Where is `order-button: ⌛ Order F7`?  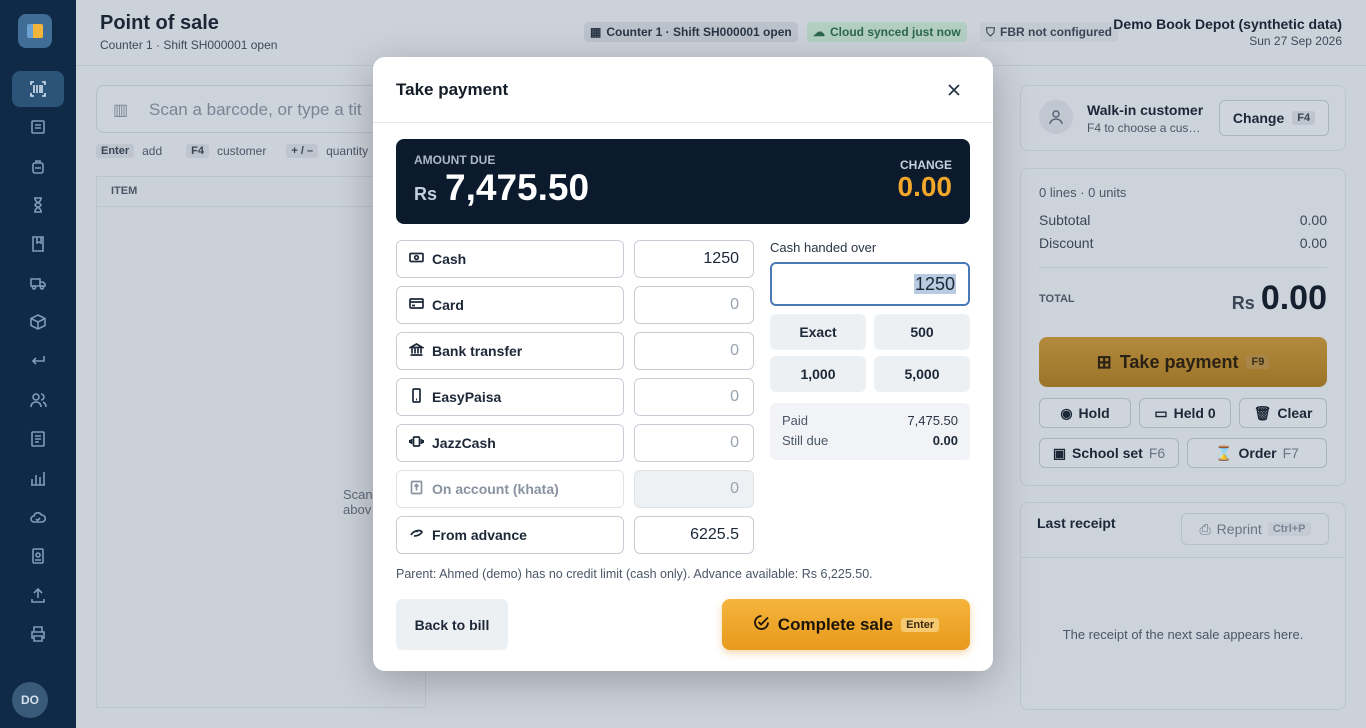 order-button: ⌛ Order F7 is located at coordinates (1257, 453).